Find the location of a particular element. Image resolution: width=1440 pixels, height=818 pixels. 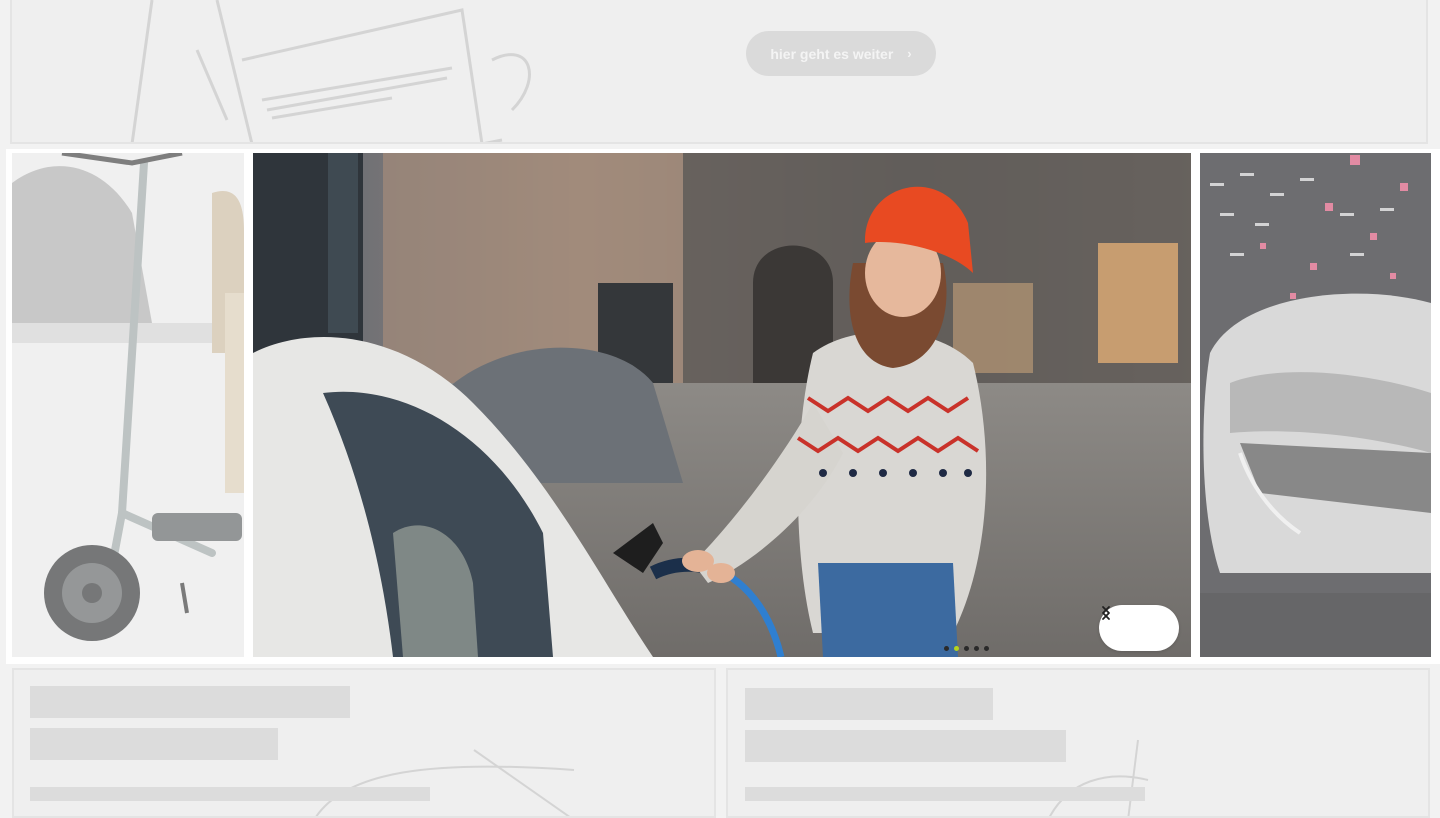

cta-continue-button: hier geht es weiter › is located at coordinates (841, 53).